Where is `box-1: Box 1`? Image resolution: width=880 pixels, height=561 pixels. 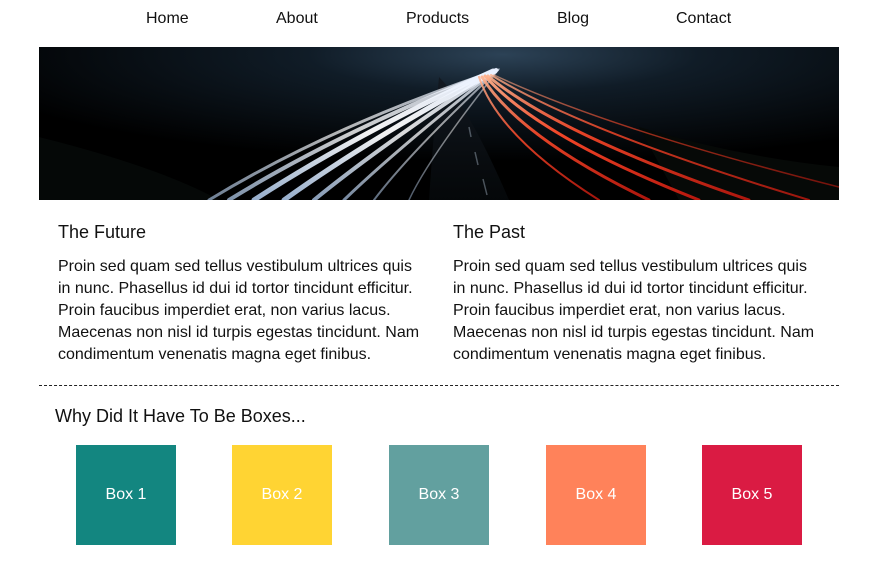 box-1: Box 1 is located at coordinates (126, 495).